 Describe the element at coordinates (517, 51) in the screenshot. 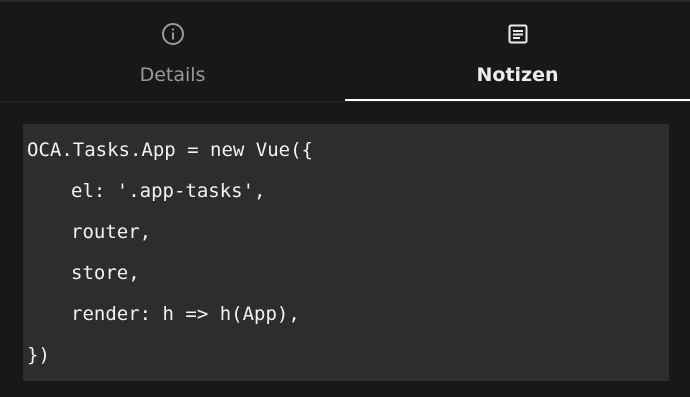

I see `tab-notes: Notizen` at that location.